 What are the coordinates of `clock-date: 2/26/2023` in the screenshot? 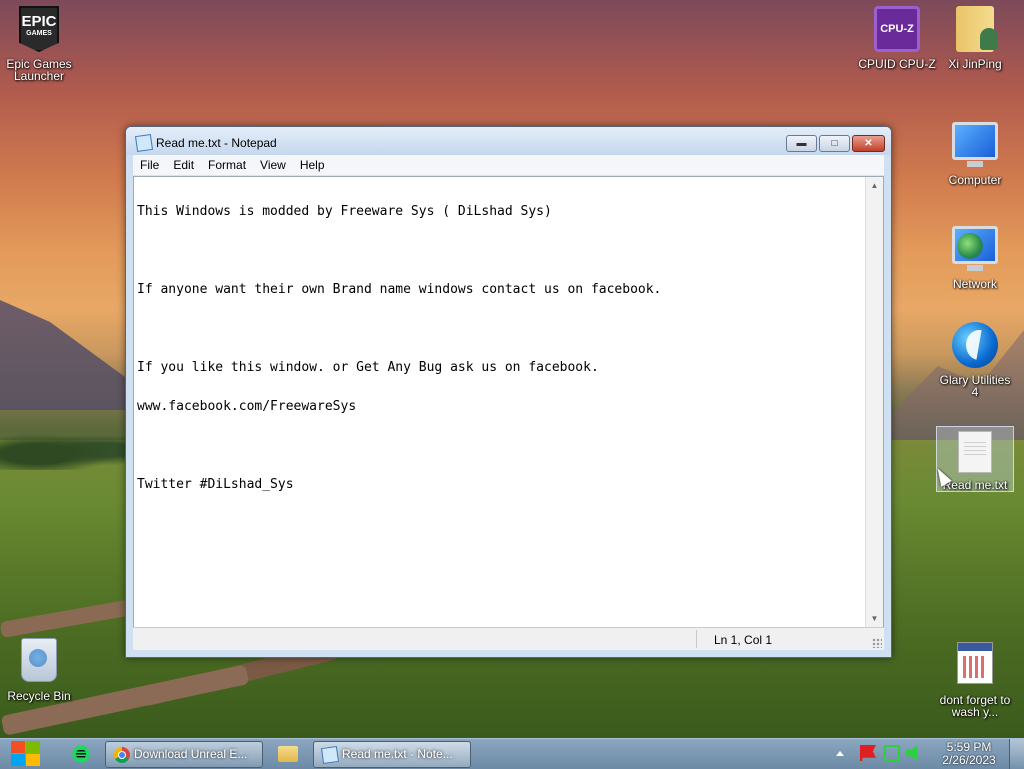 It's located at (969, 760).